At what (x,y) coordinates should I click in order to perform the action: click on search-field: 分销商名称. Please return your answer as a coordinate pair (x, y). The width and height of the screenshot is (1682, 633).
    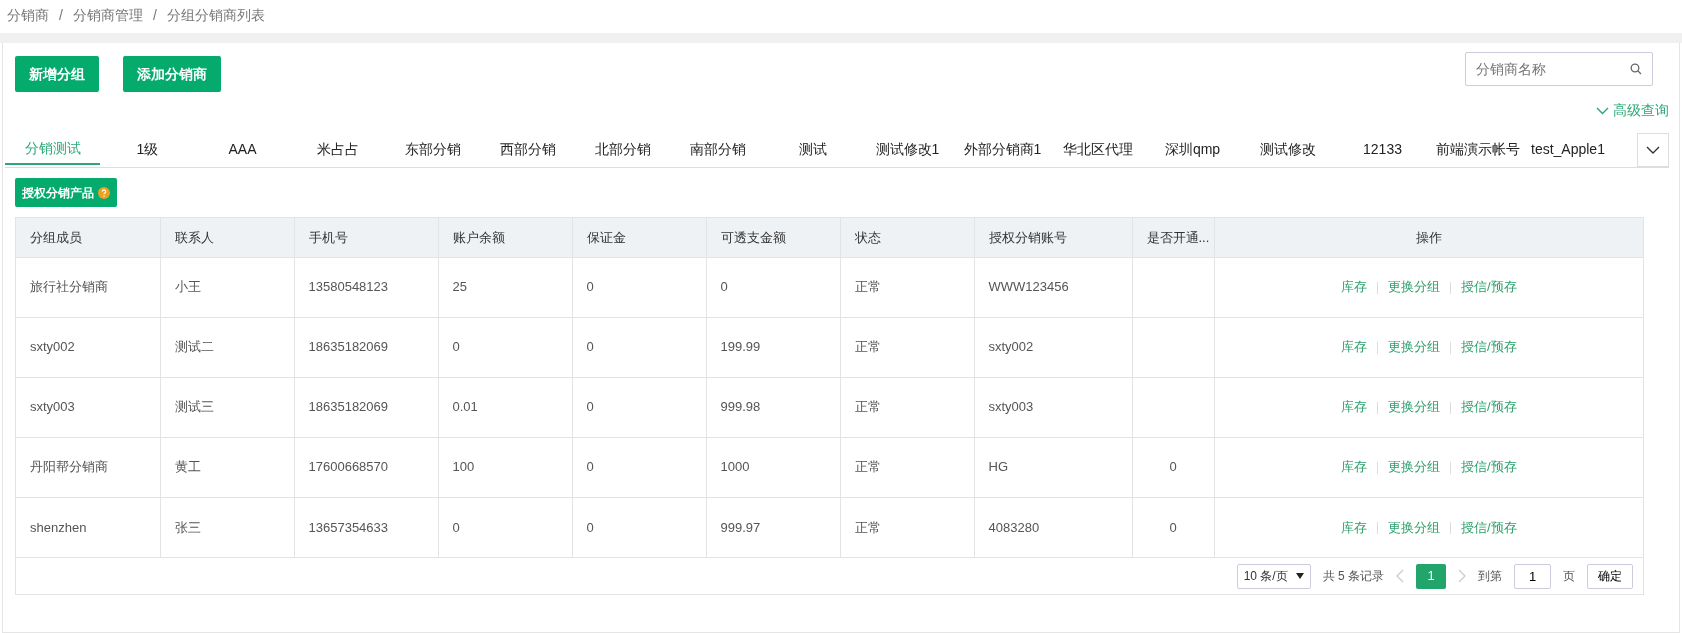
    Looking at the image, I should click on (1559, 69).